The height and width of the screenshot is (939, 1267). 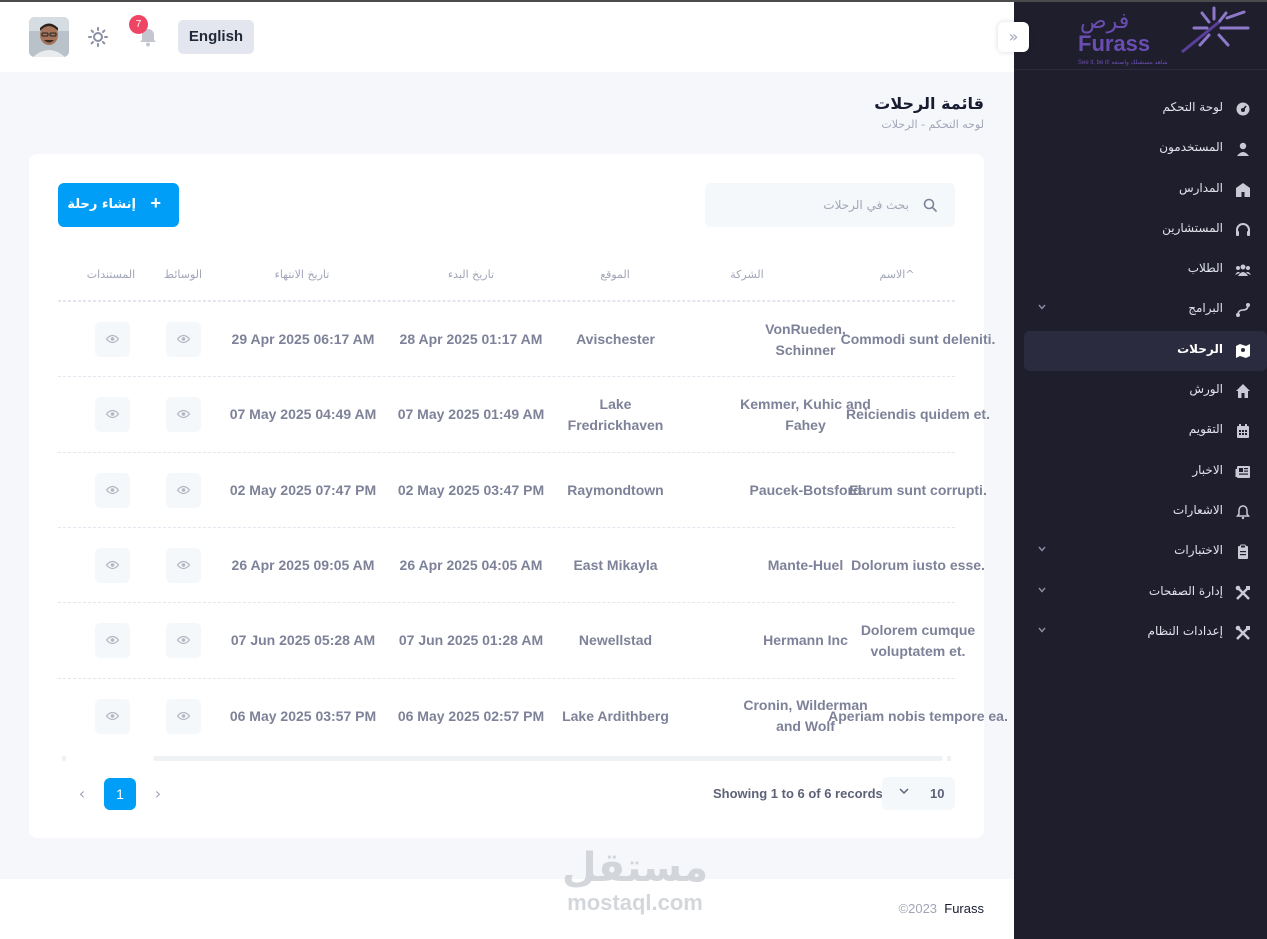 What do you see at coordinates (82, 794) in the screenshot?
I see `pagination-prev-button: ‹` at bounding box center [82, 794].